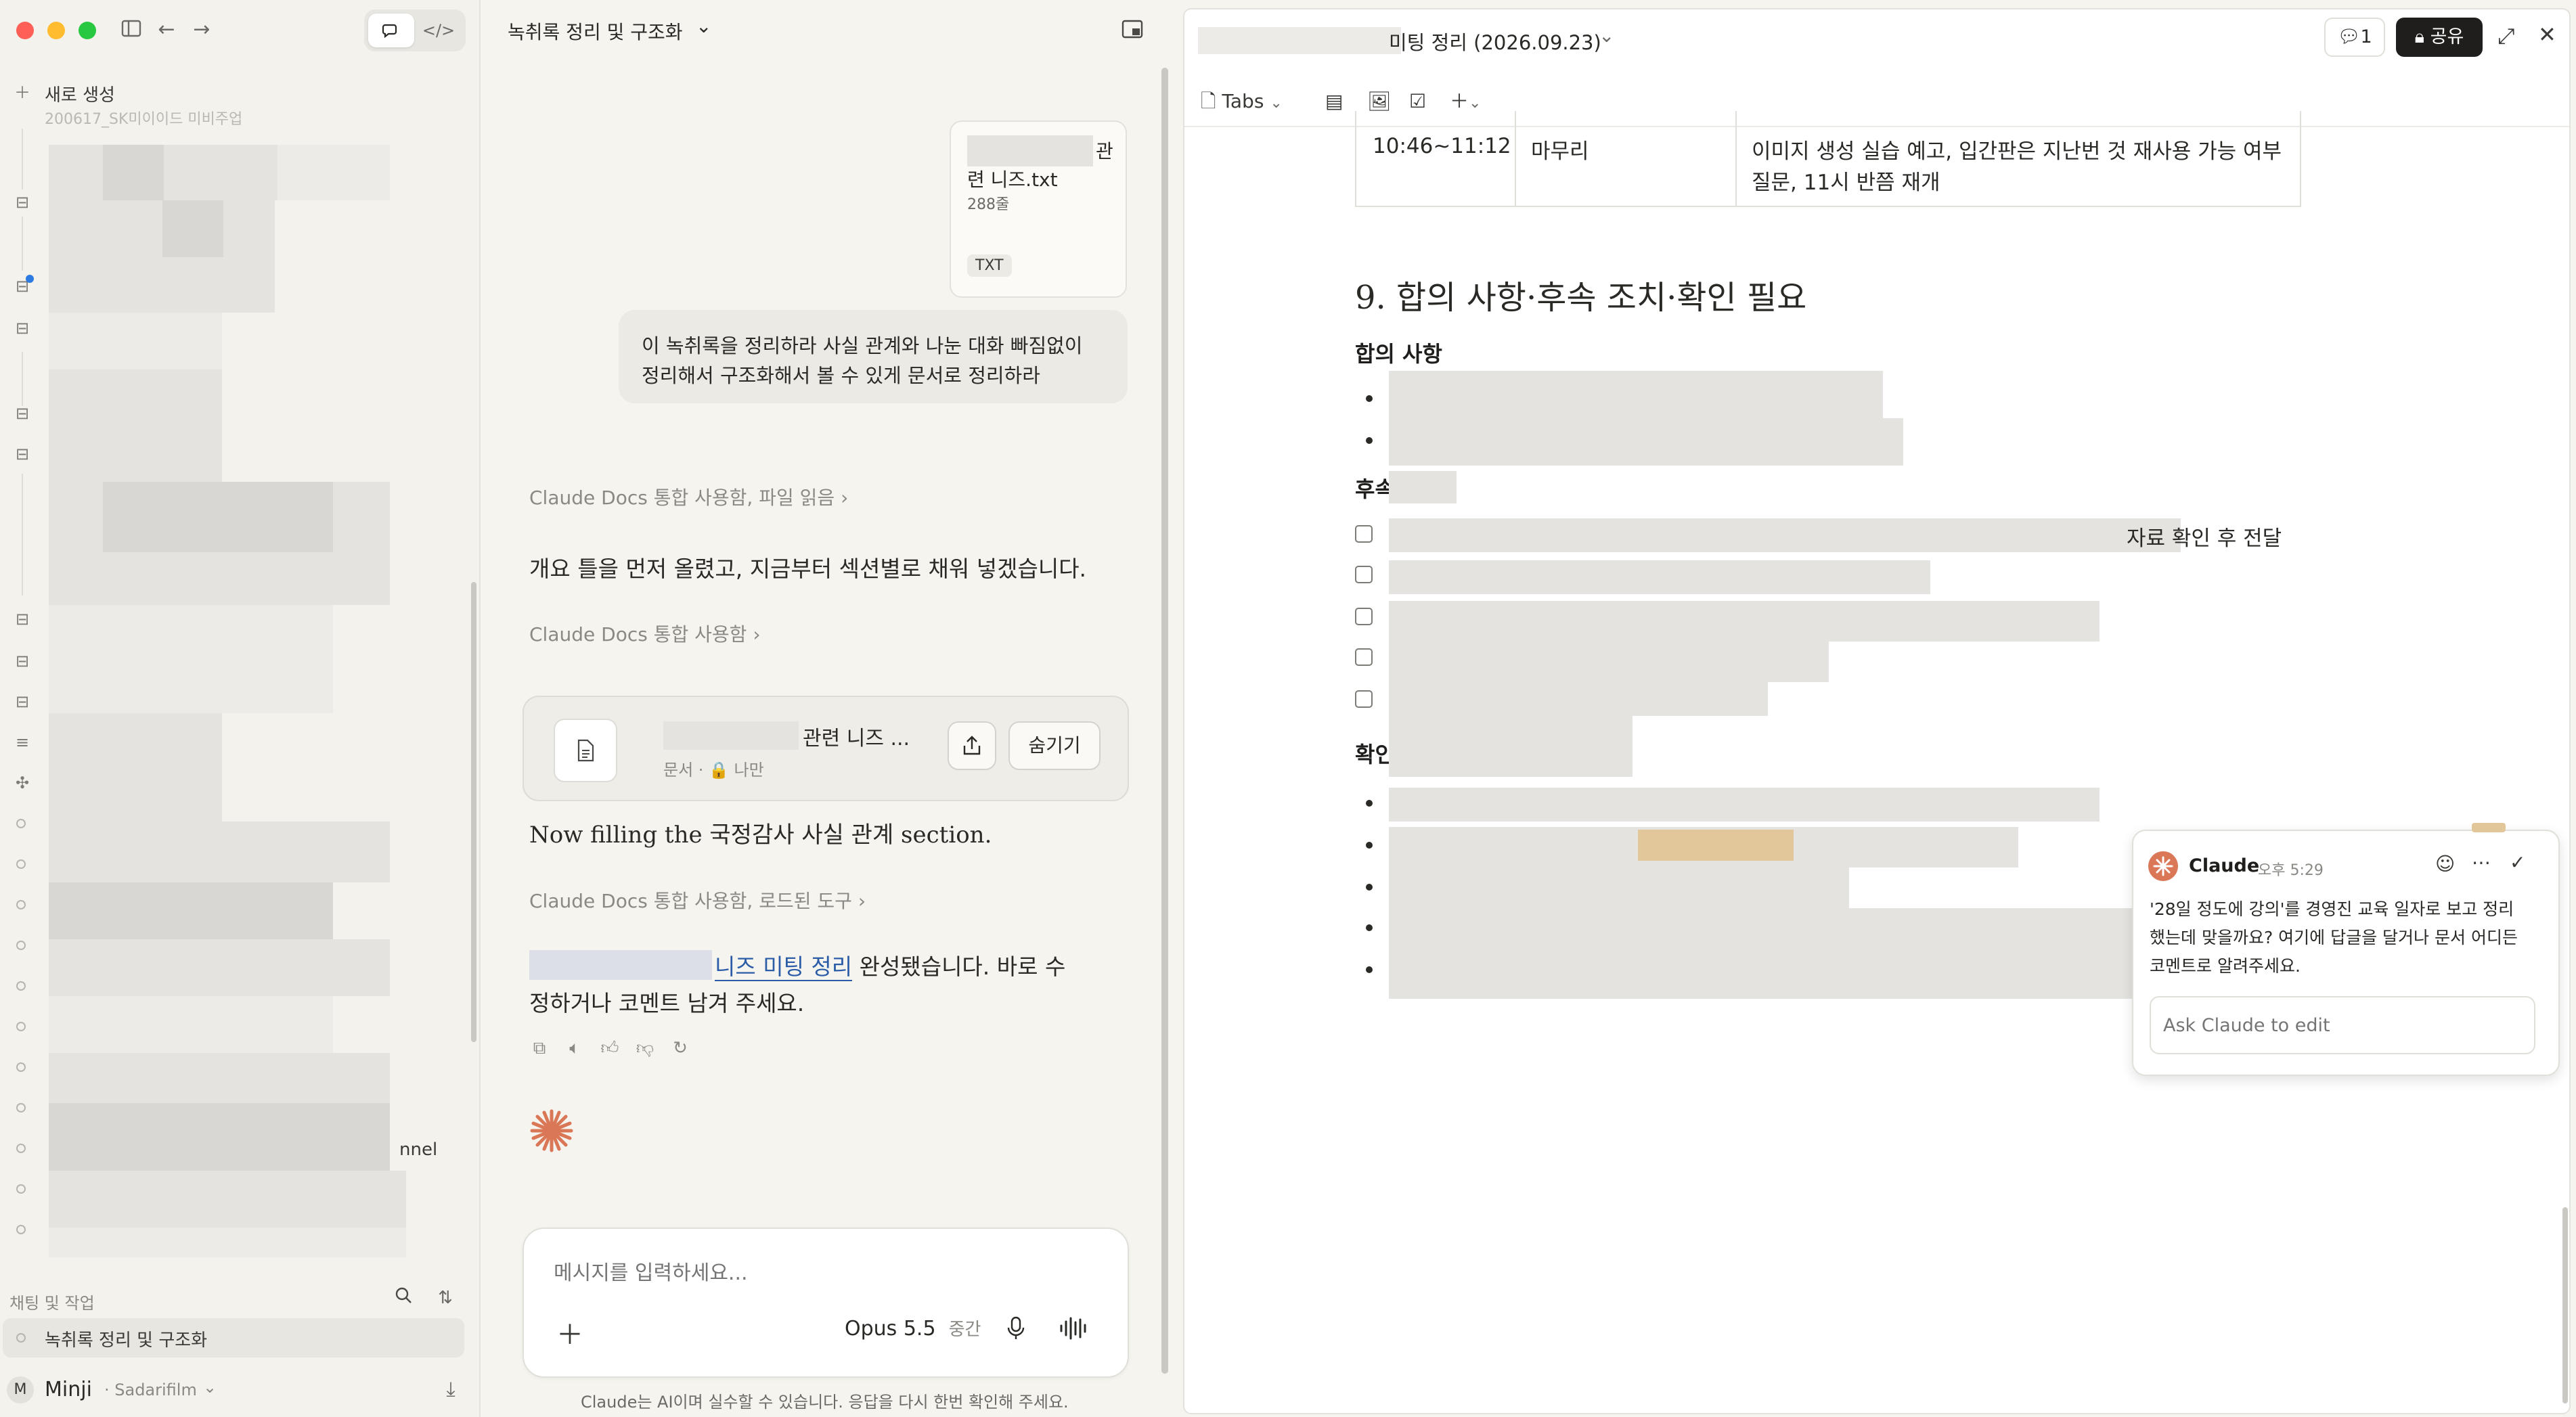  Describe the element at coordinates (1560, 152) in the screenshot. I see `table-cell-phase: 마무리` at that location.